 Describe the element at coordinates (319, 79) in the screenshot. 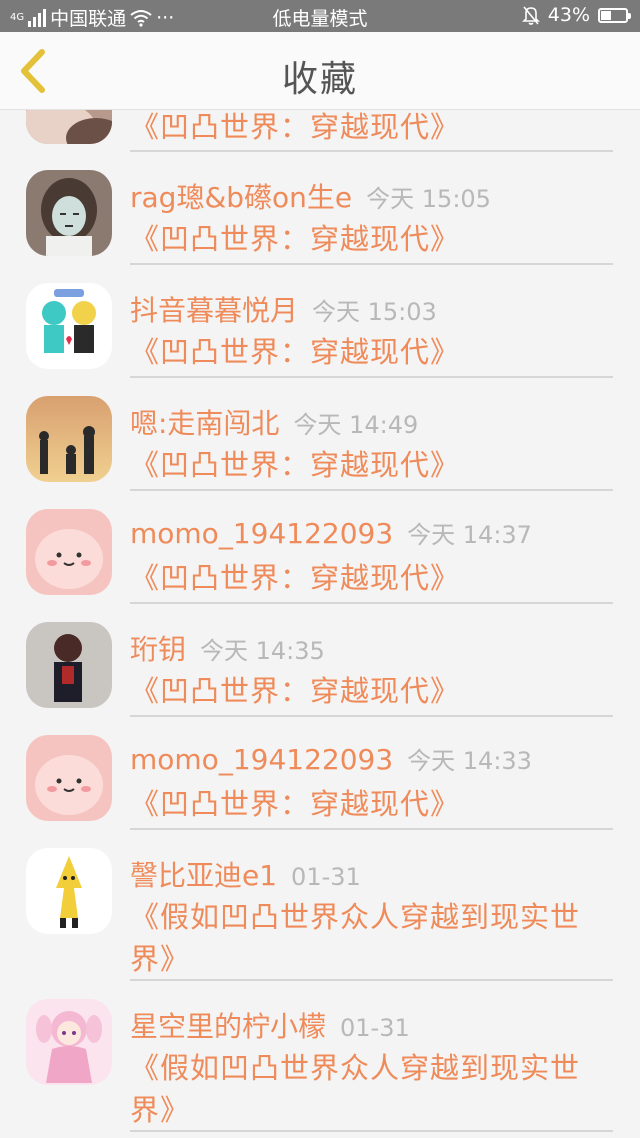

I see `page-title: 收藏` at that location.